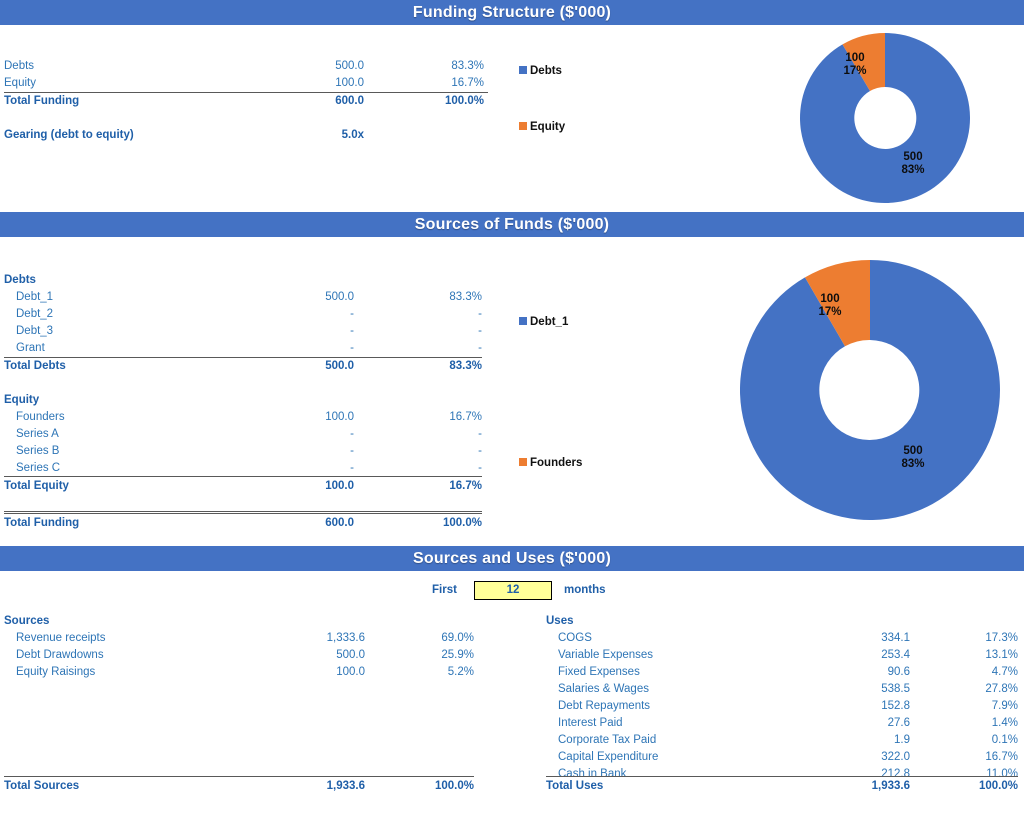 The height and width of the screenshot is (818, 1024). I want to click on table-row-gearing: Gearing (debt to equity) 5.0x, so click(246, 135).